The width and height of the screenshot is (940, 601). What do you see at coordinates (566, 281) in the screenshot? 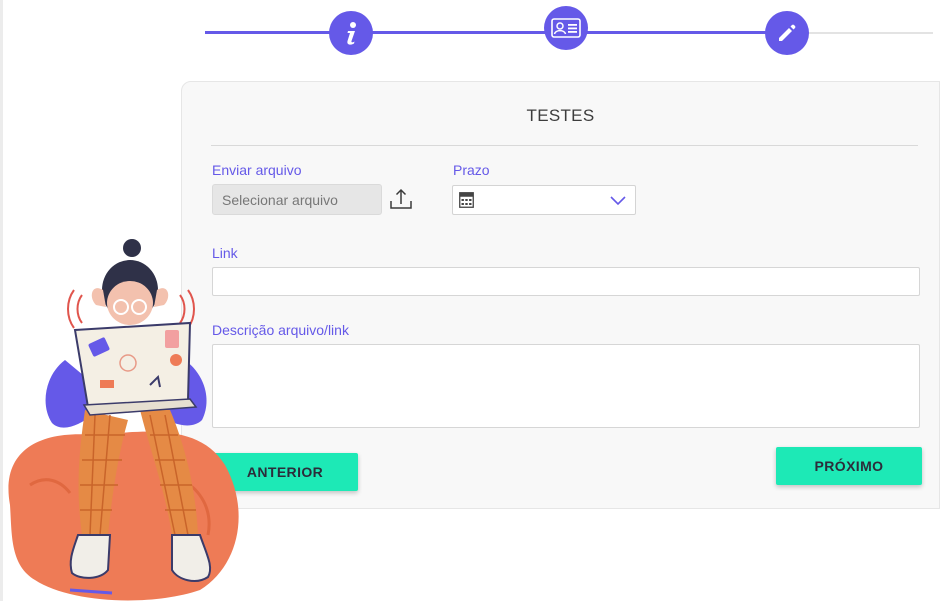
I see `link-input` at bounding box center [566, 281].